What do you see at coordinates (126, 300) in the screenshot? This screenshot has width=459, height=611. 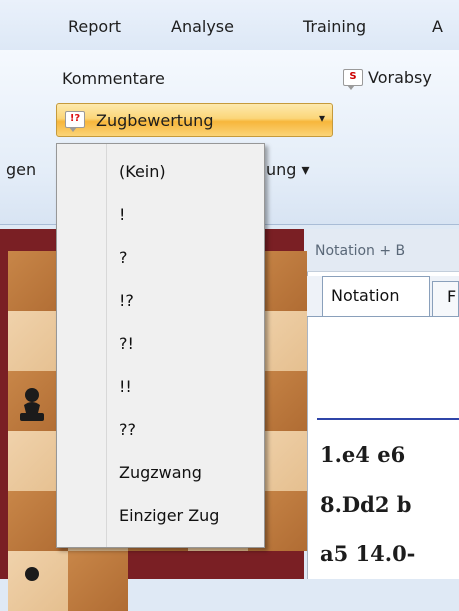 I see `menu-item-interesting: !?` at bounding box center [126, 300].